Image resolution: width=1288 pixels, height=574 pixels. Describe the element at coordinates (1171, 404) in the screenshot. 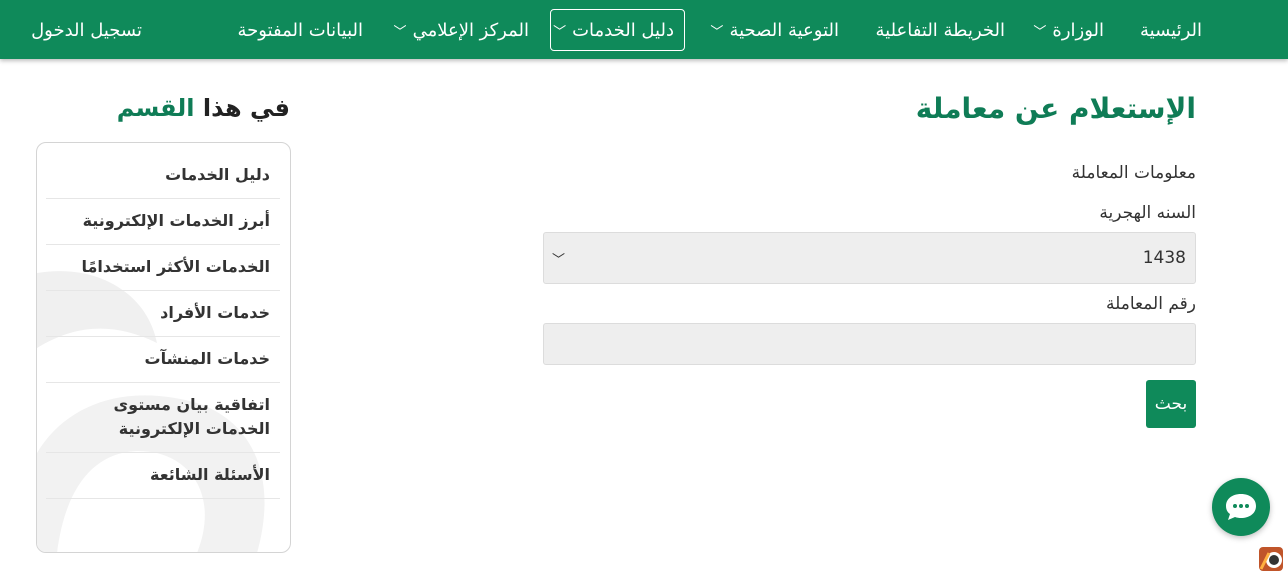

I see `search-button: بحث` at that location.